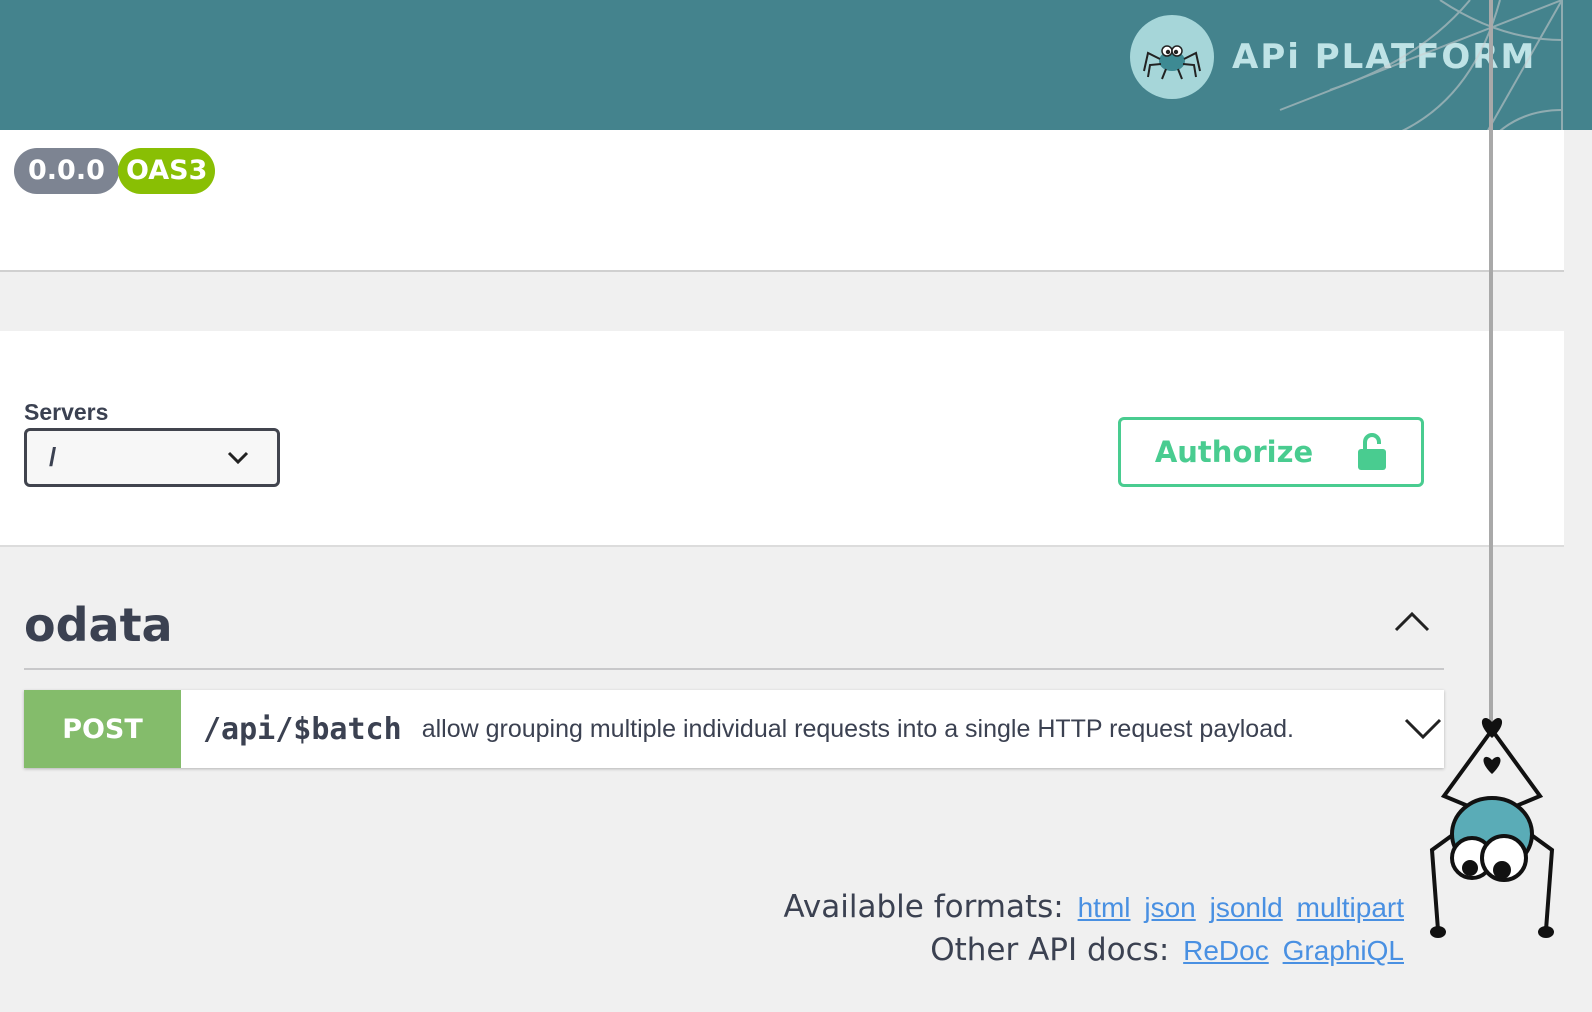  Describe the element at coordinates (1172, 57) in the screenshot. I see `spider-logo-icon` at that location.